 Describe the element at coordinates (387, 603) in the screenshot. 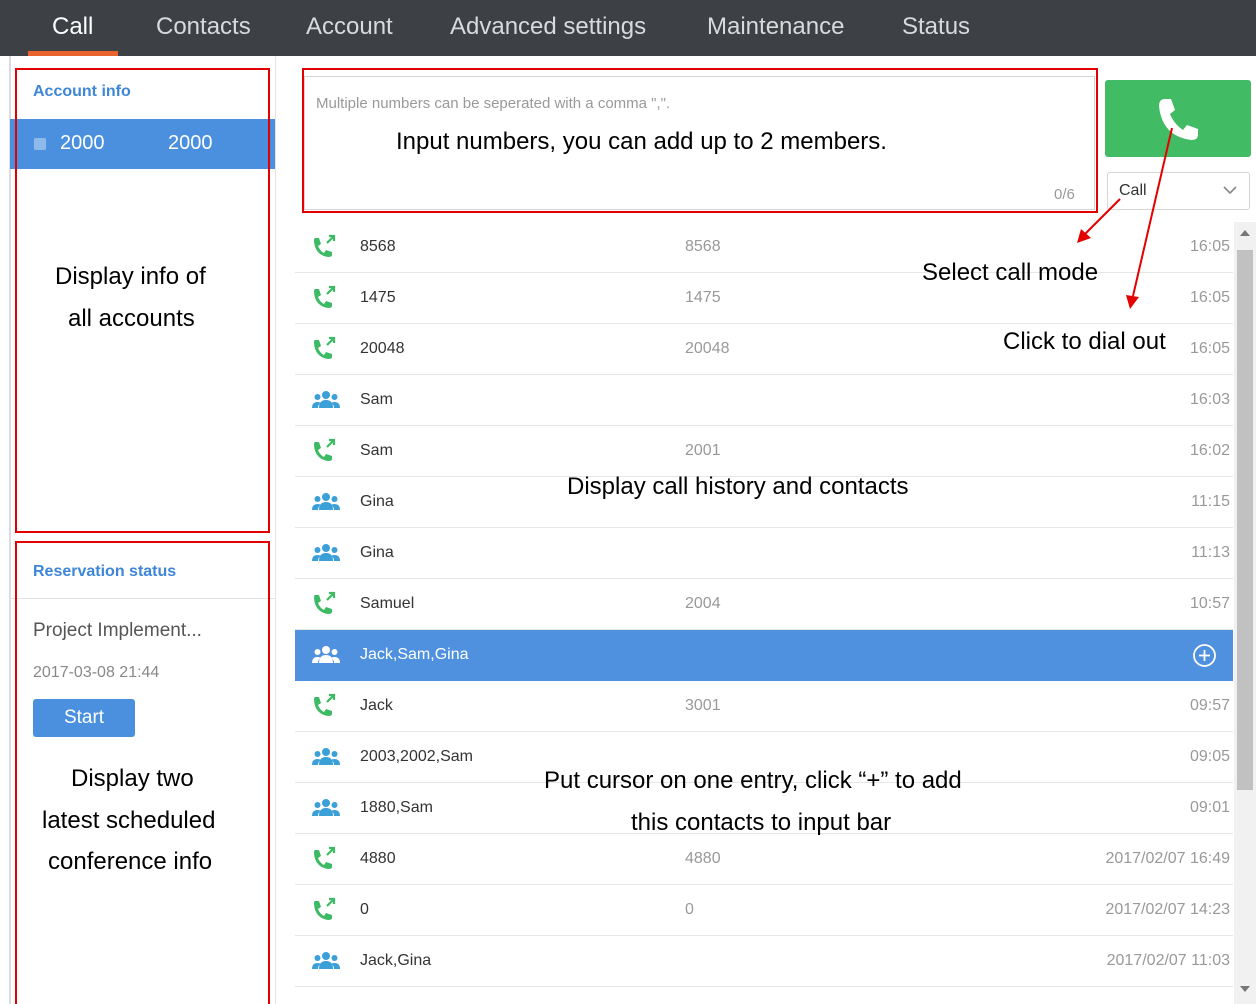

I see `history-name: Samuel` at that location.